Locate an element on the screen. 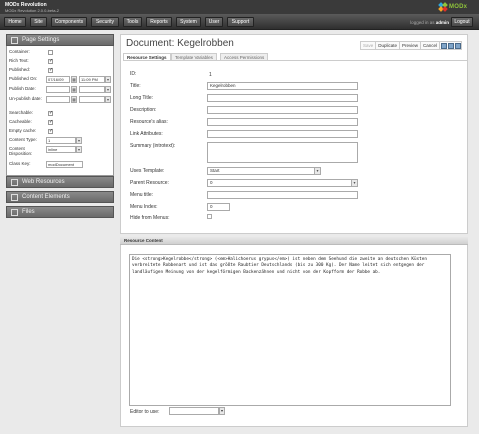  publish-date-input is located at coordinates (58, 89).